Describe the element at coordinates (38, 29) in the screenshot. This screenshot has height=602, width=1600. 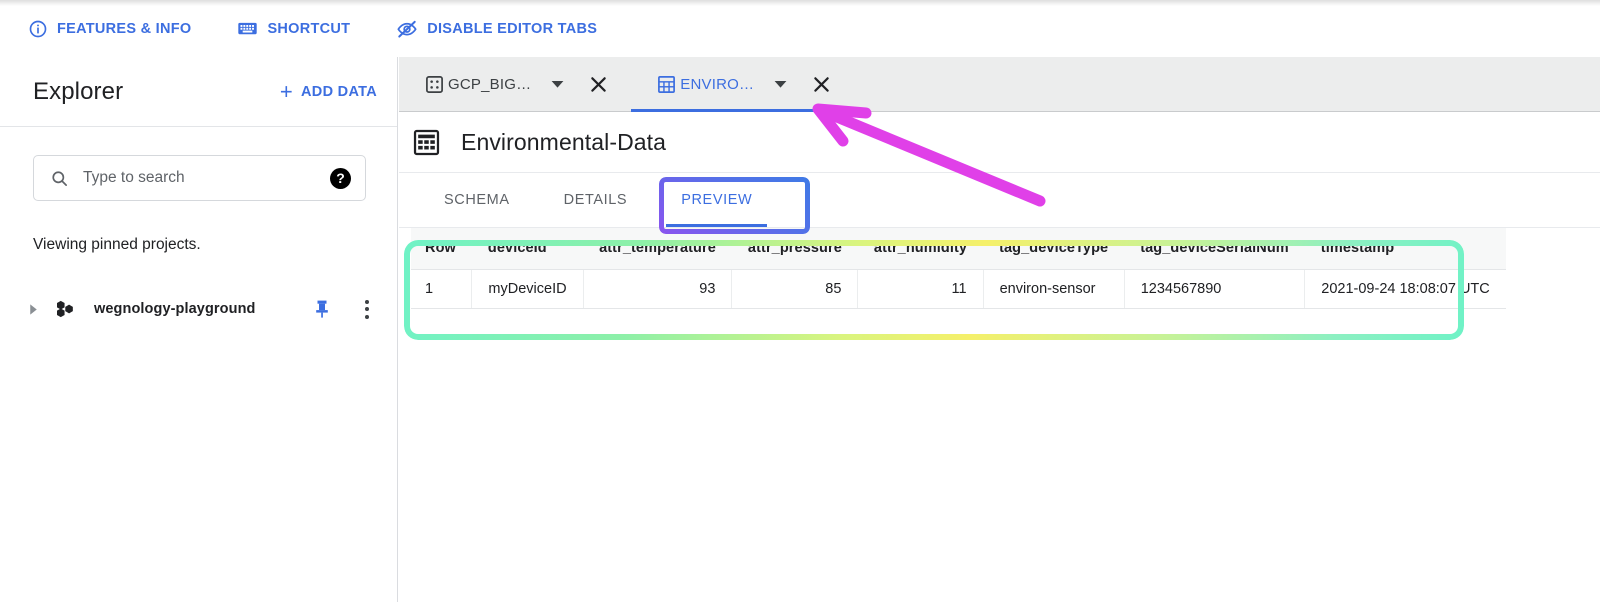
I see `info-circle-icon` at that location.